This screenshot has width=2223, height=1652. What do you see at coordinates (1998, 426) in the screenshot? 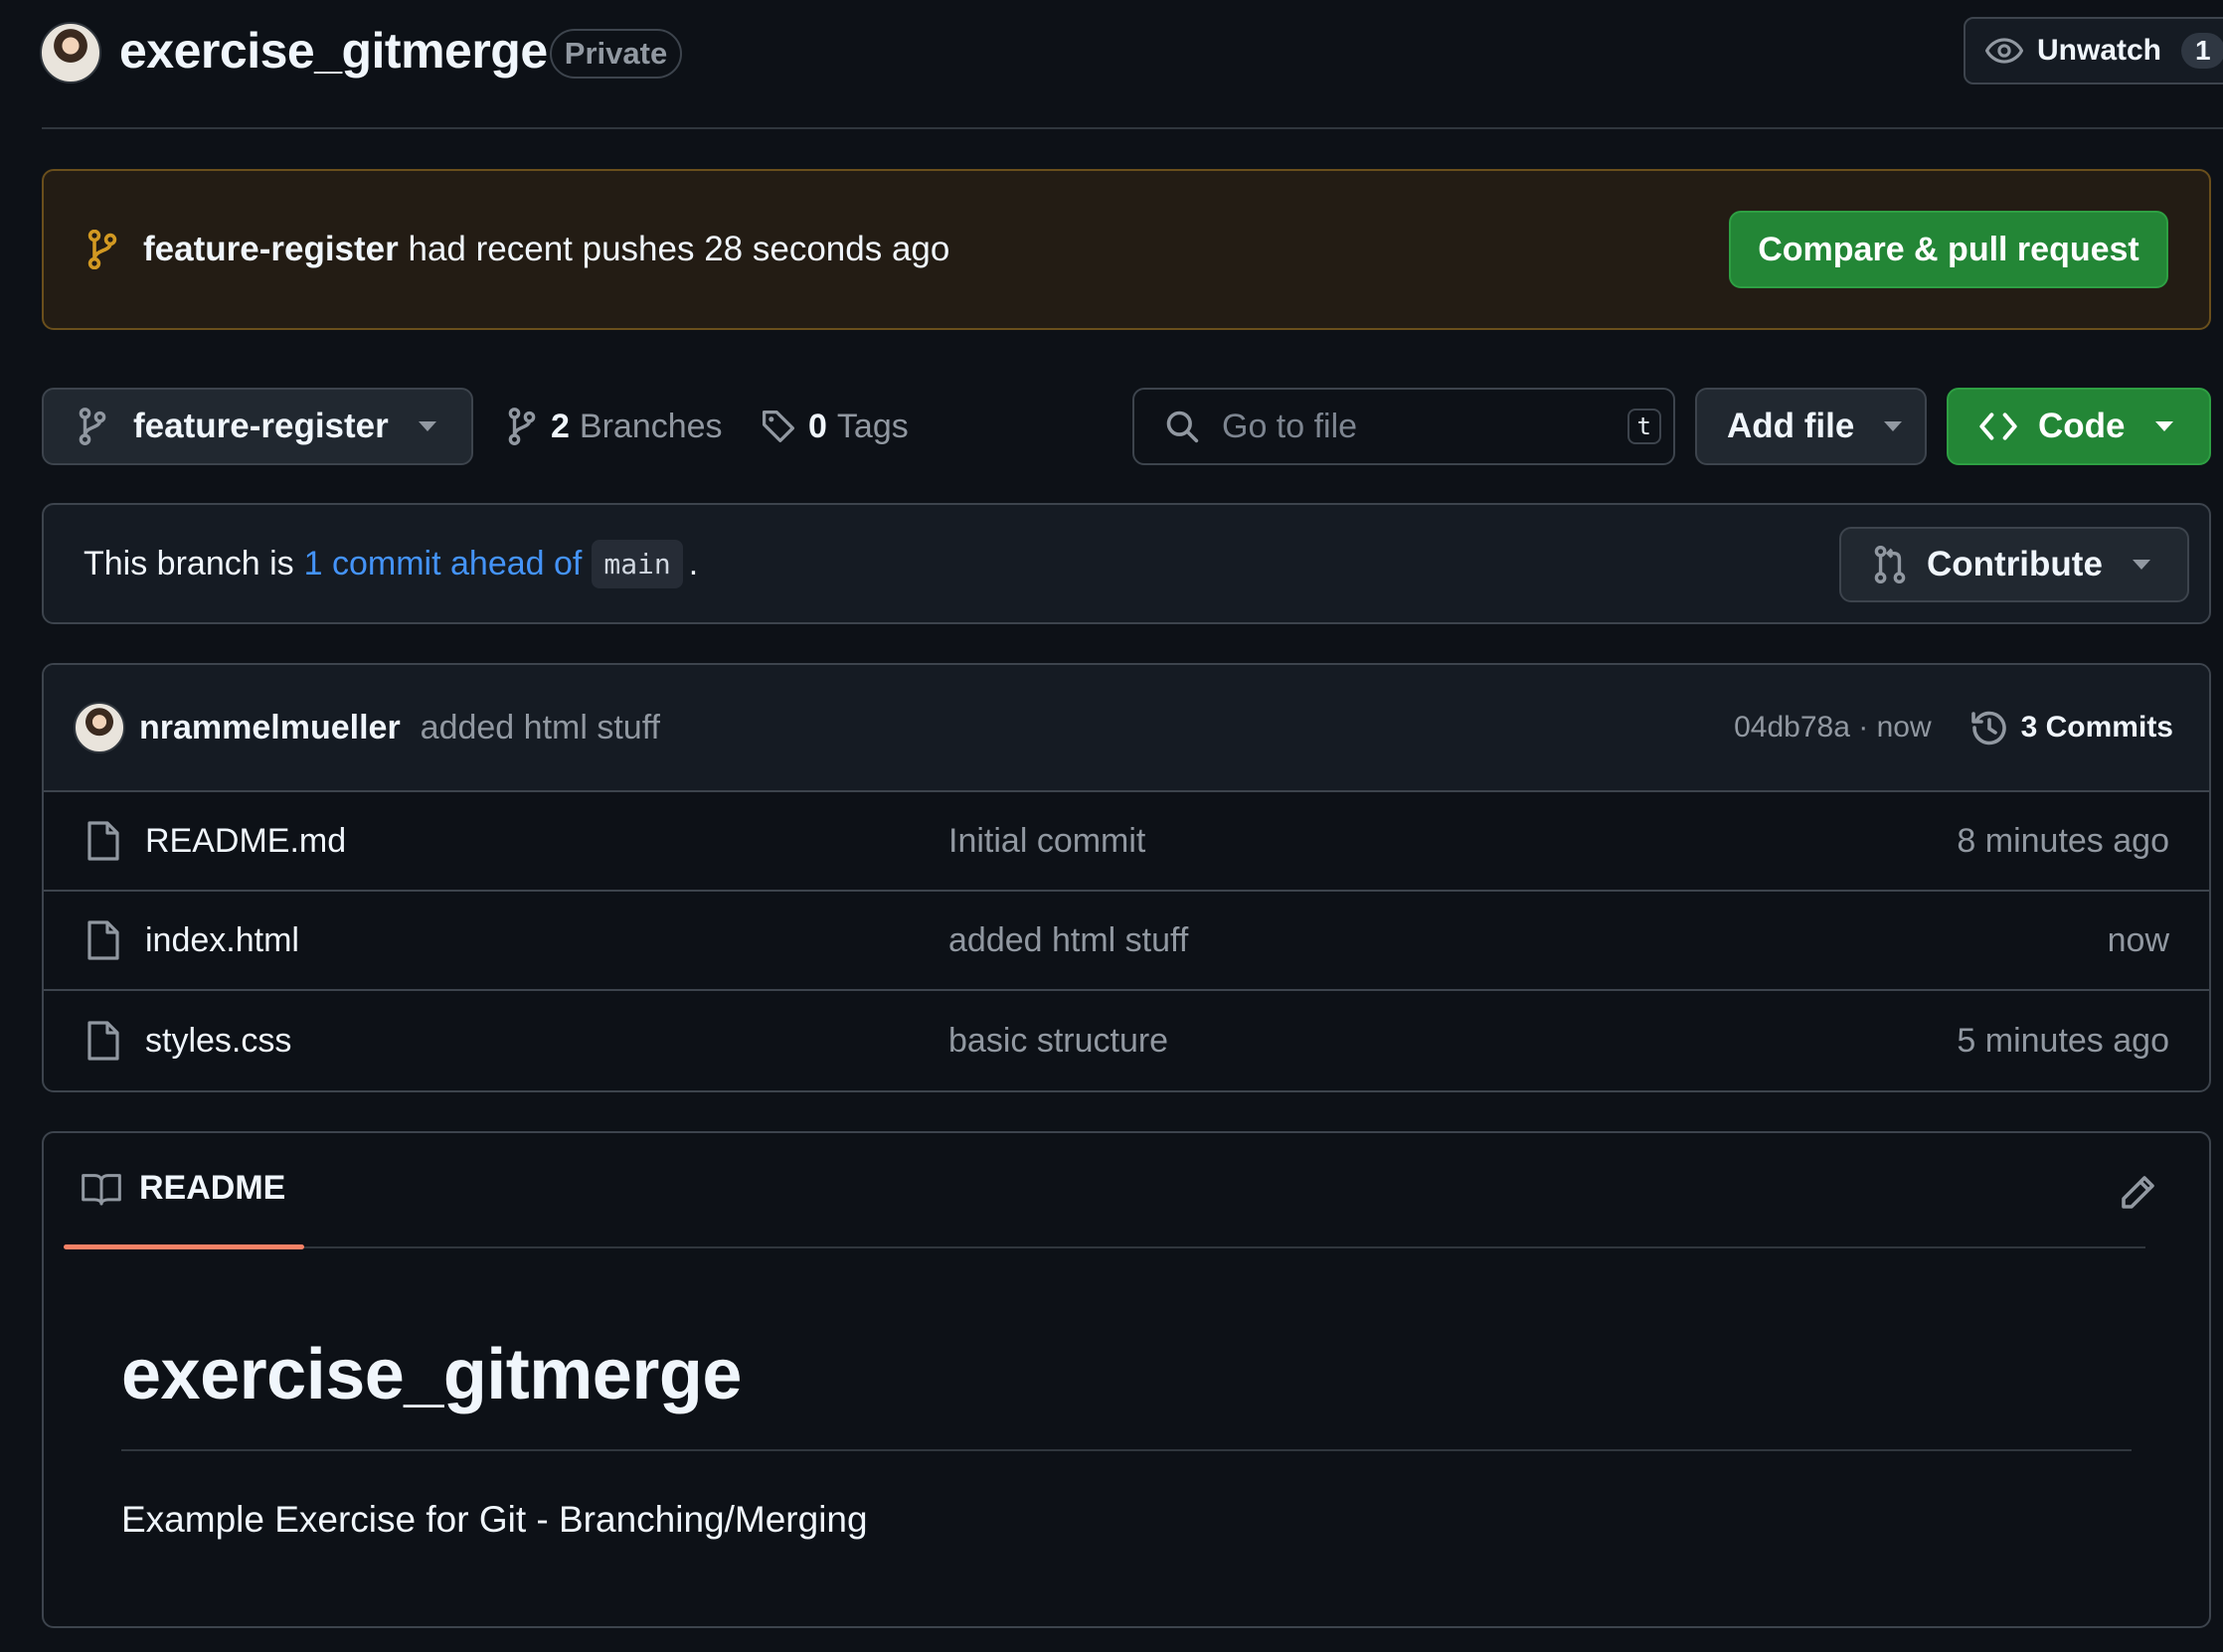
I see `code-icon` at bounding box center [1998, 426].